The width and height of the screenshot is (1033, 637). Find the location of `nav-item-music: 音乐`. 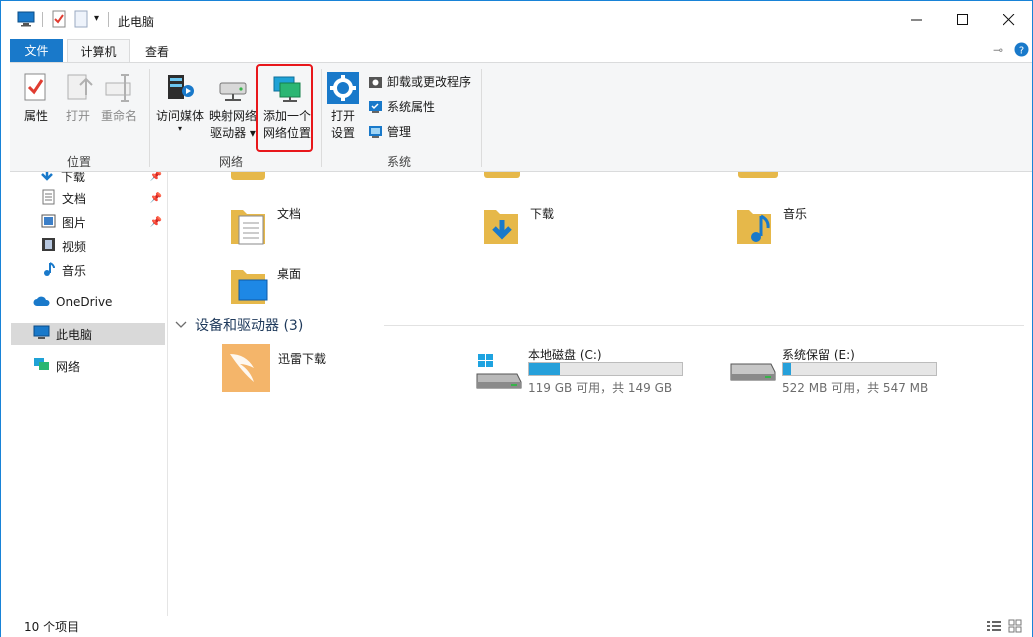

nav-item-music: 音乐 is located at coordinates (104, 270).